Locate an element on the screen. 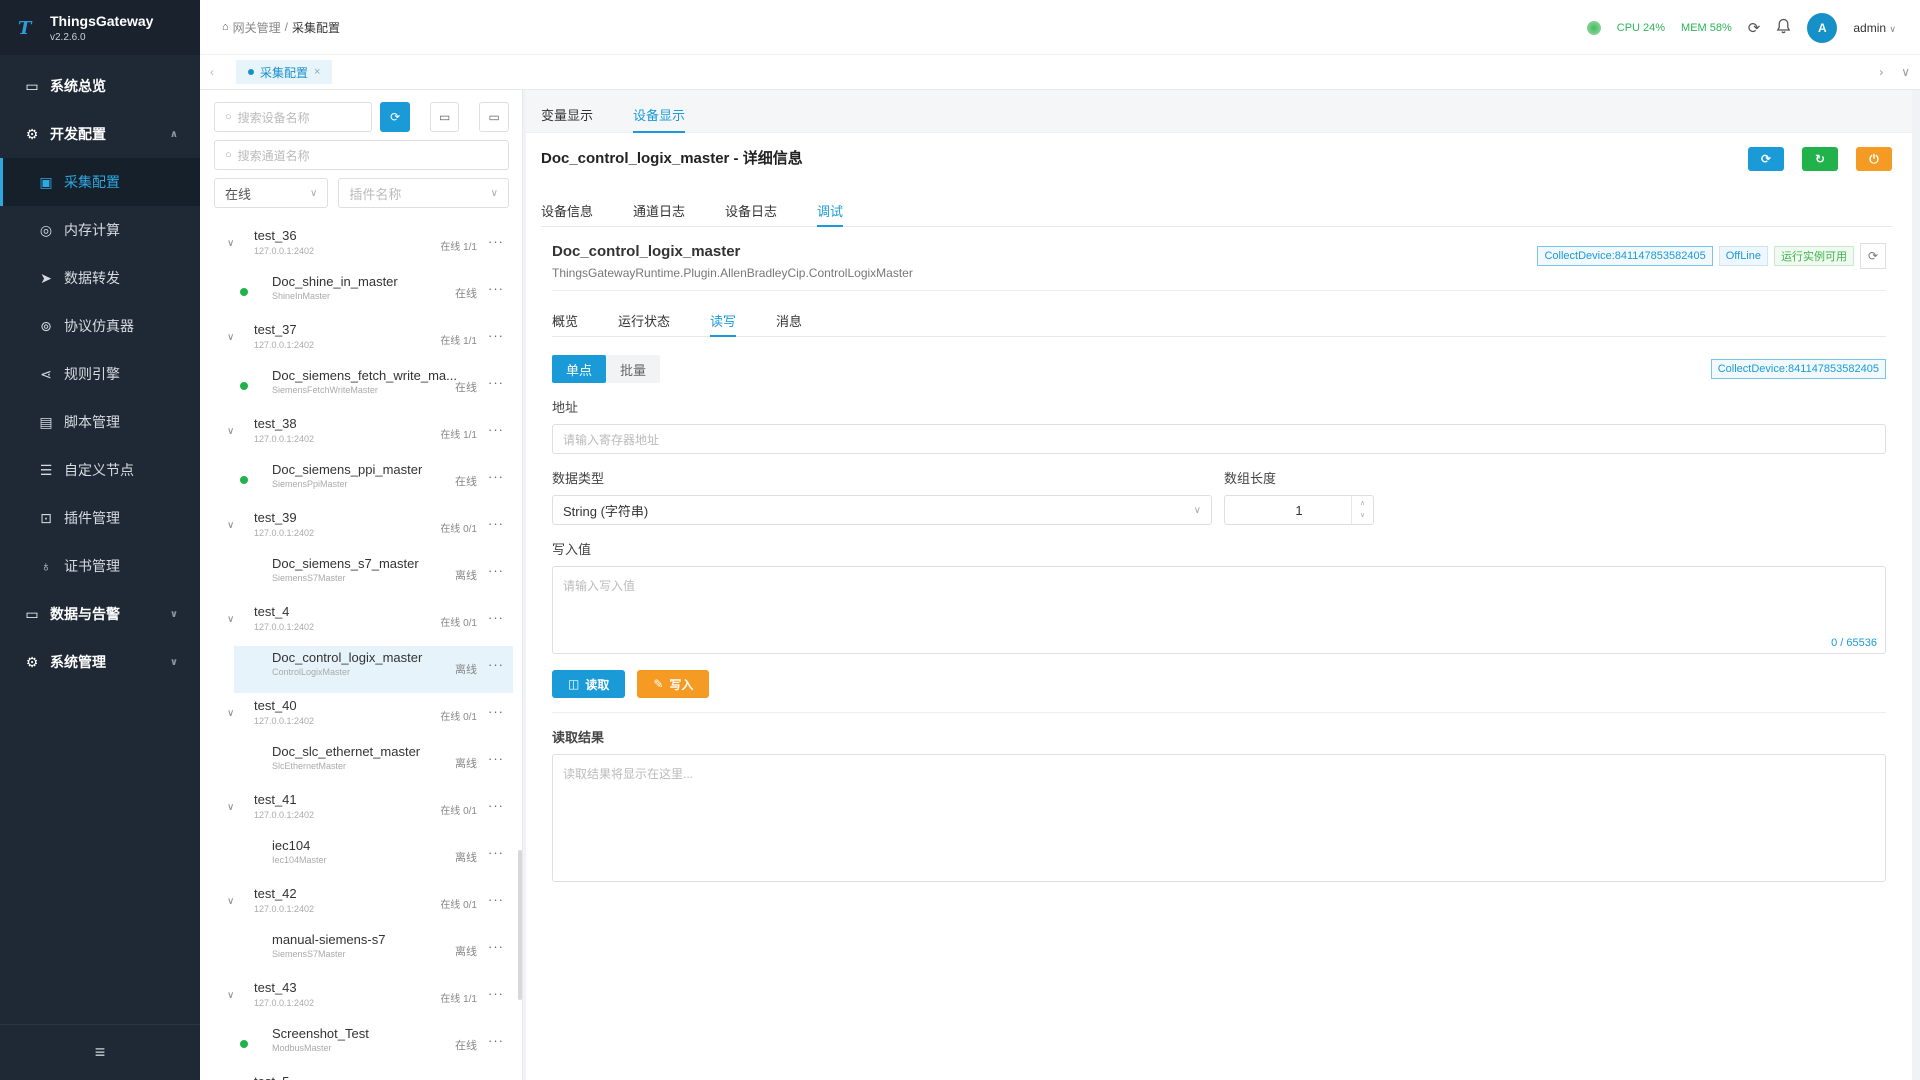 The height and width of the screenshot is (1080, 1920). sidebar-item-10: ♁ 证书管理 is located at coordinates (100, 566).